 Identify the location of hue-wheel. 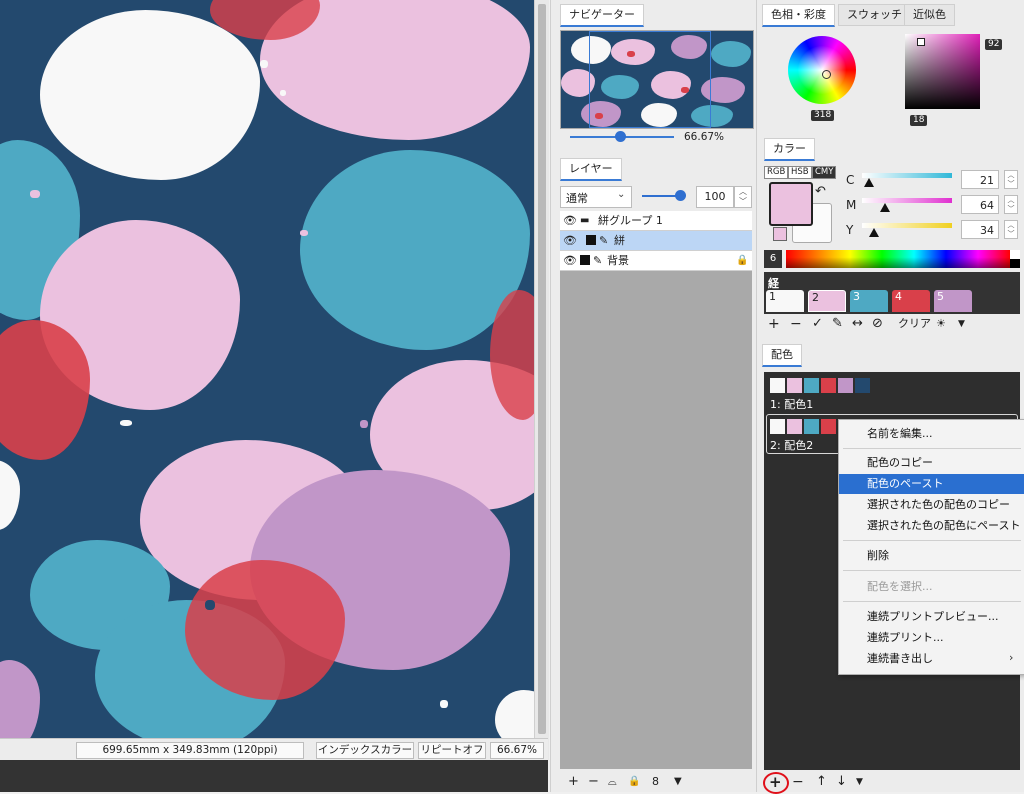
(822, 70).